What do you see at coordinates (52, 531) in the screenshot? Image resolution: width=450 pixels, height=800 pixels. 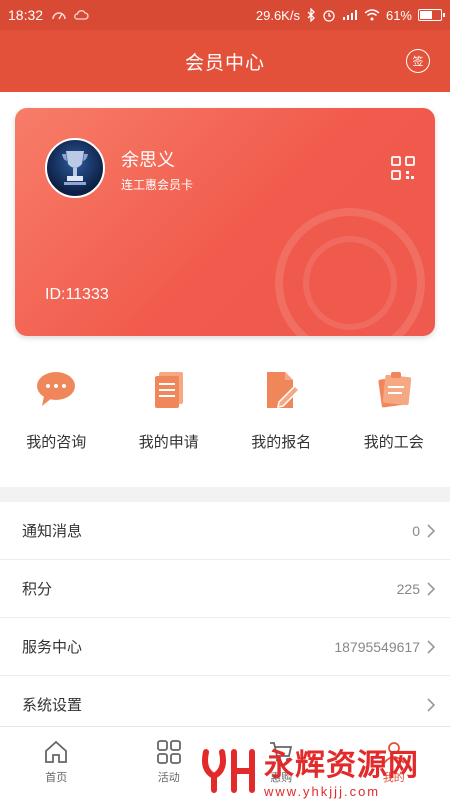 I see `list-item-label: 通知消息` at bounding box center [52, 531].